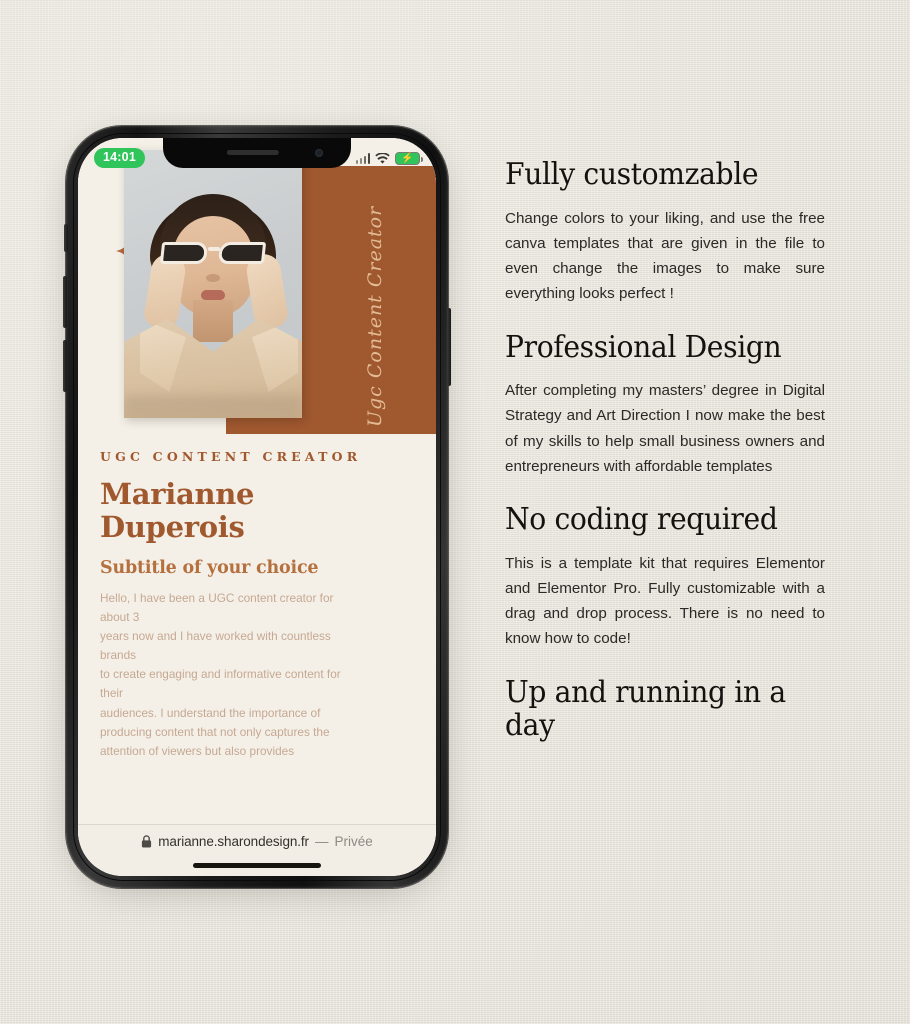  I want to click on signal-bars-icon, so click(362, 158).